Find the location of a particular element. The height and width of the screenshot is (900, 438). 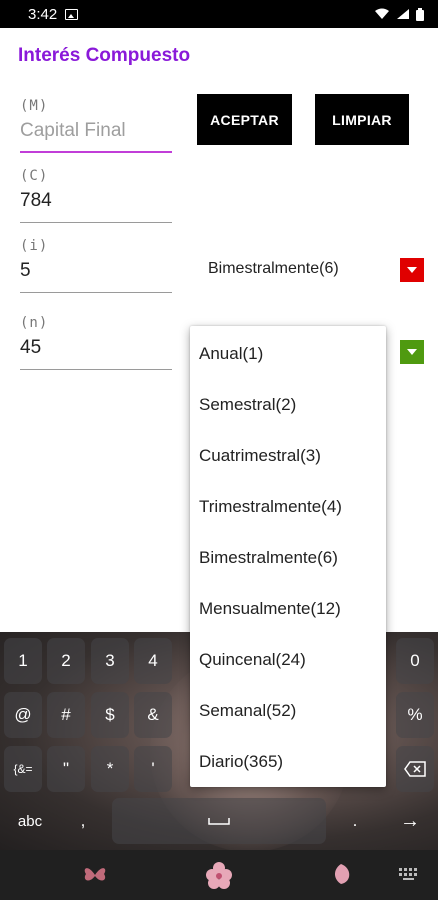

key-1: 1 is located at coordinates (23, 661).